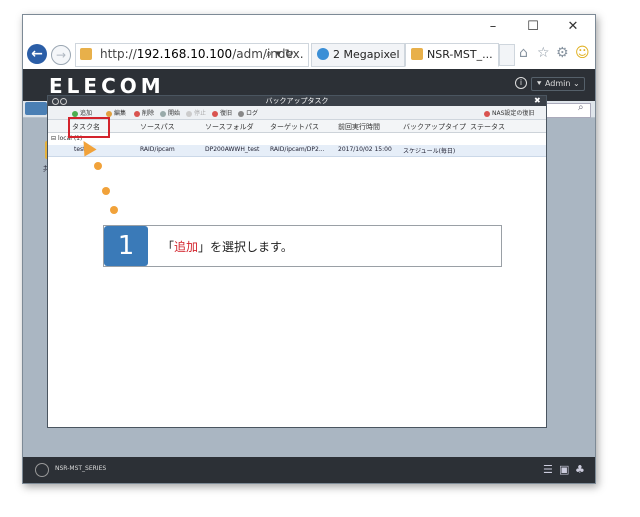 The width and height of the screenshot is (640, 517). I want to click on group-row: ⊟ local (1), so click(297, 139).